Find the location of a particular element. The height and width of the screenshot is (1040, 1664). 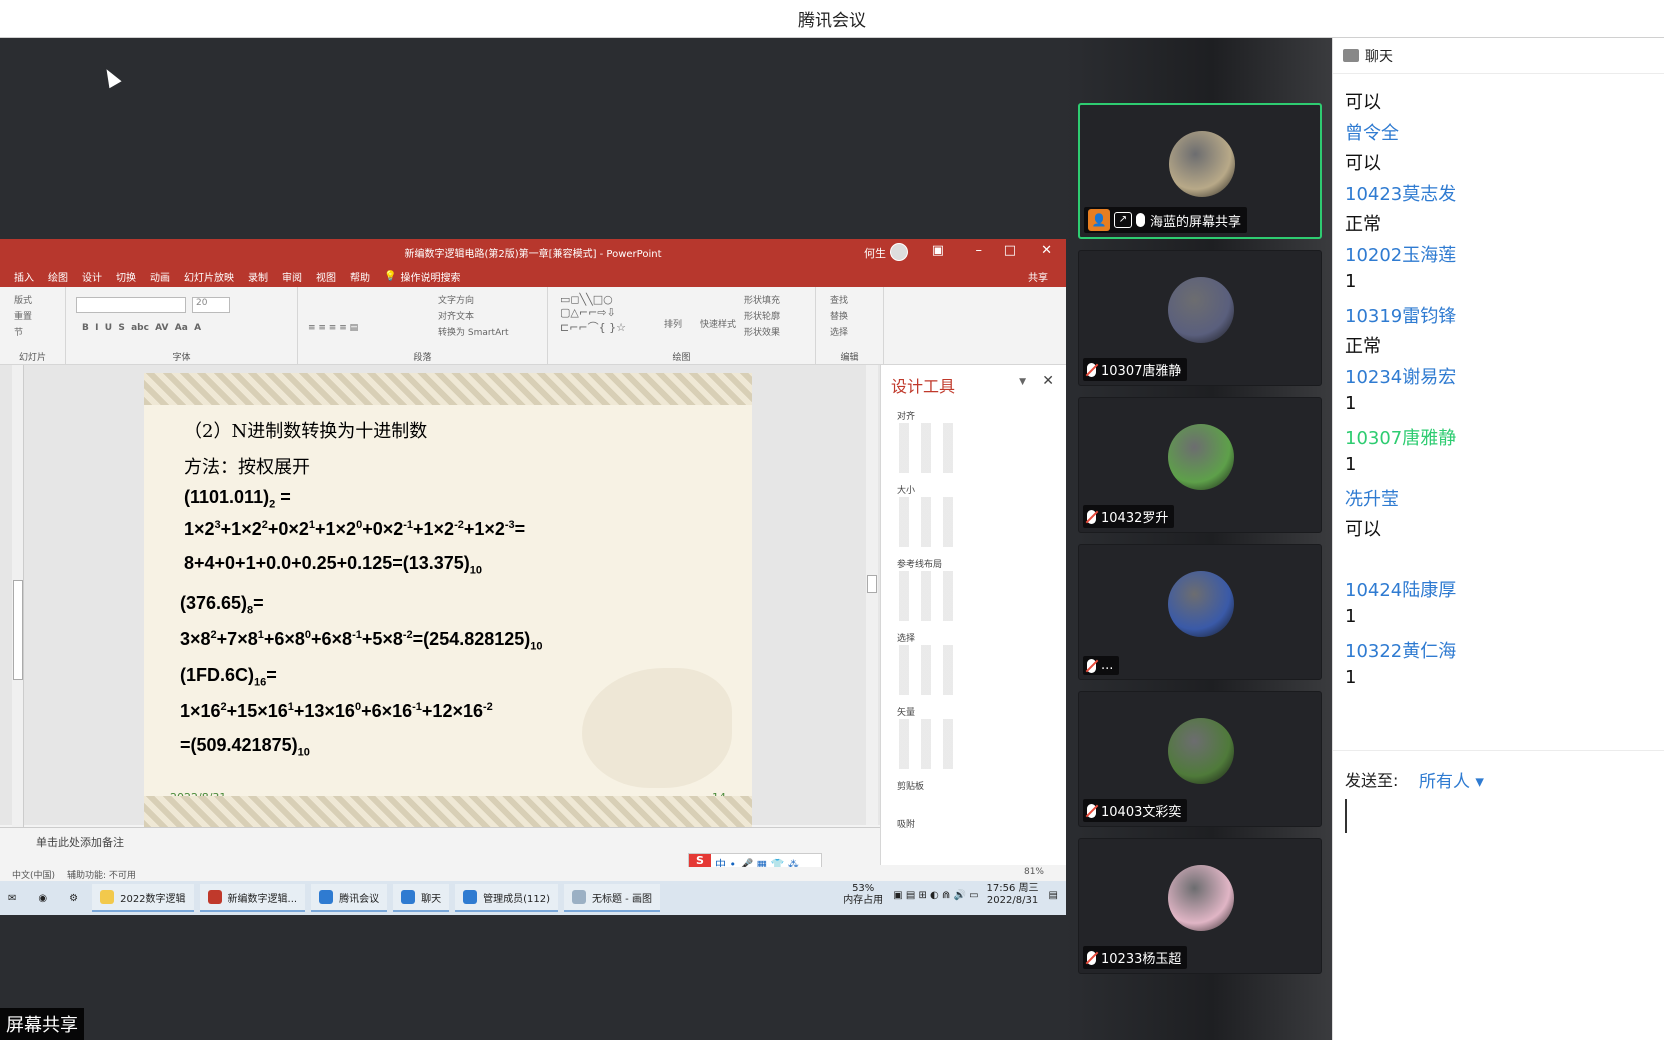

text-direction-button: 文字方向 is located at coordinates (456, 299).